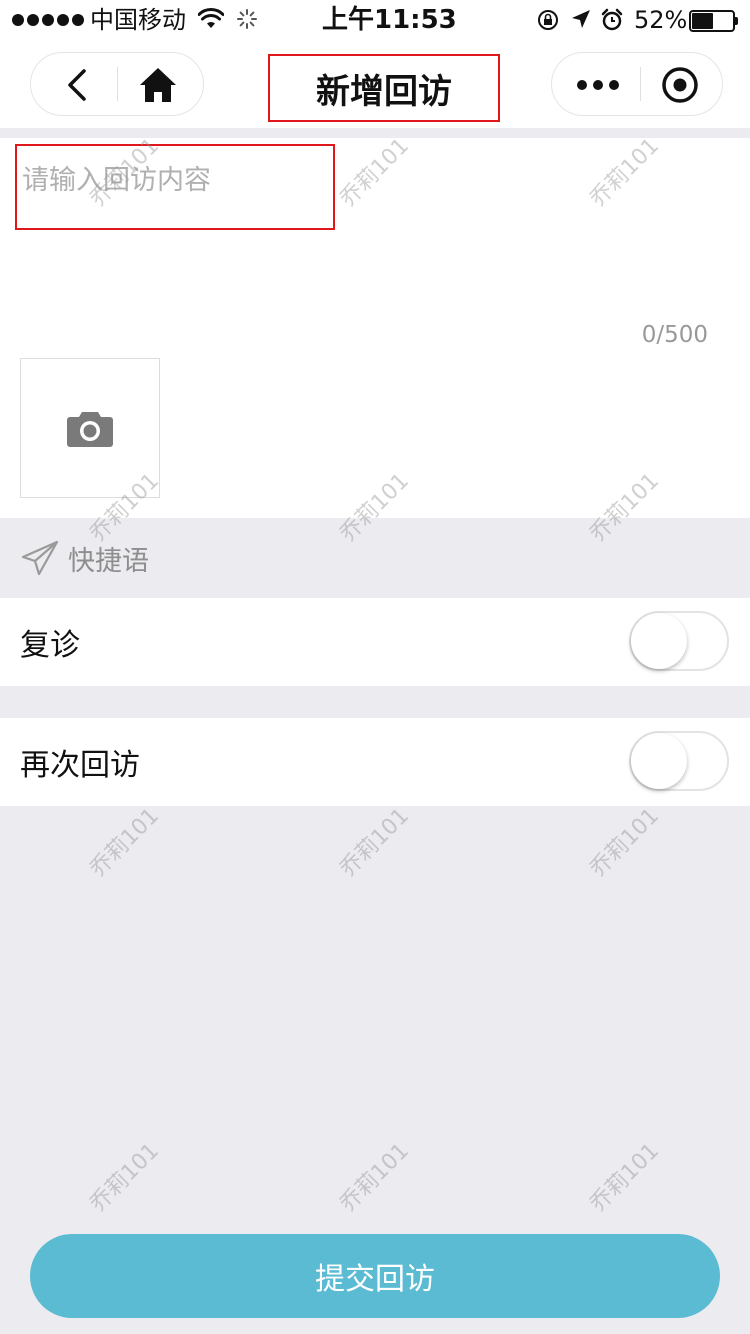 The height and width of the screenshot is (1334, 750). I want to click on more-dots-icon, so click(598, 85).